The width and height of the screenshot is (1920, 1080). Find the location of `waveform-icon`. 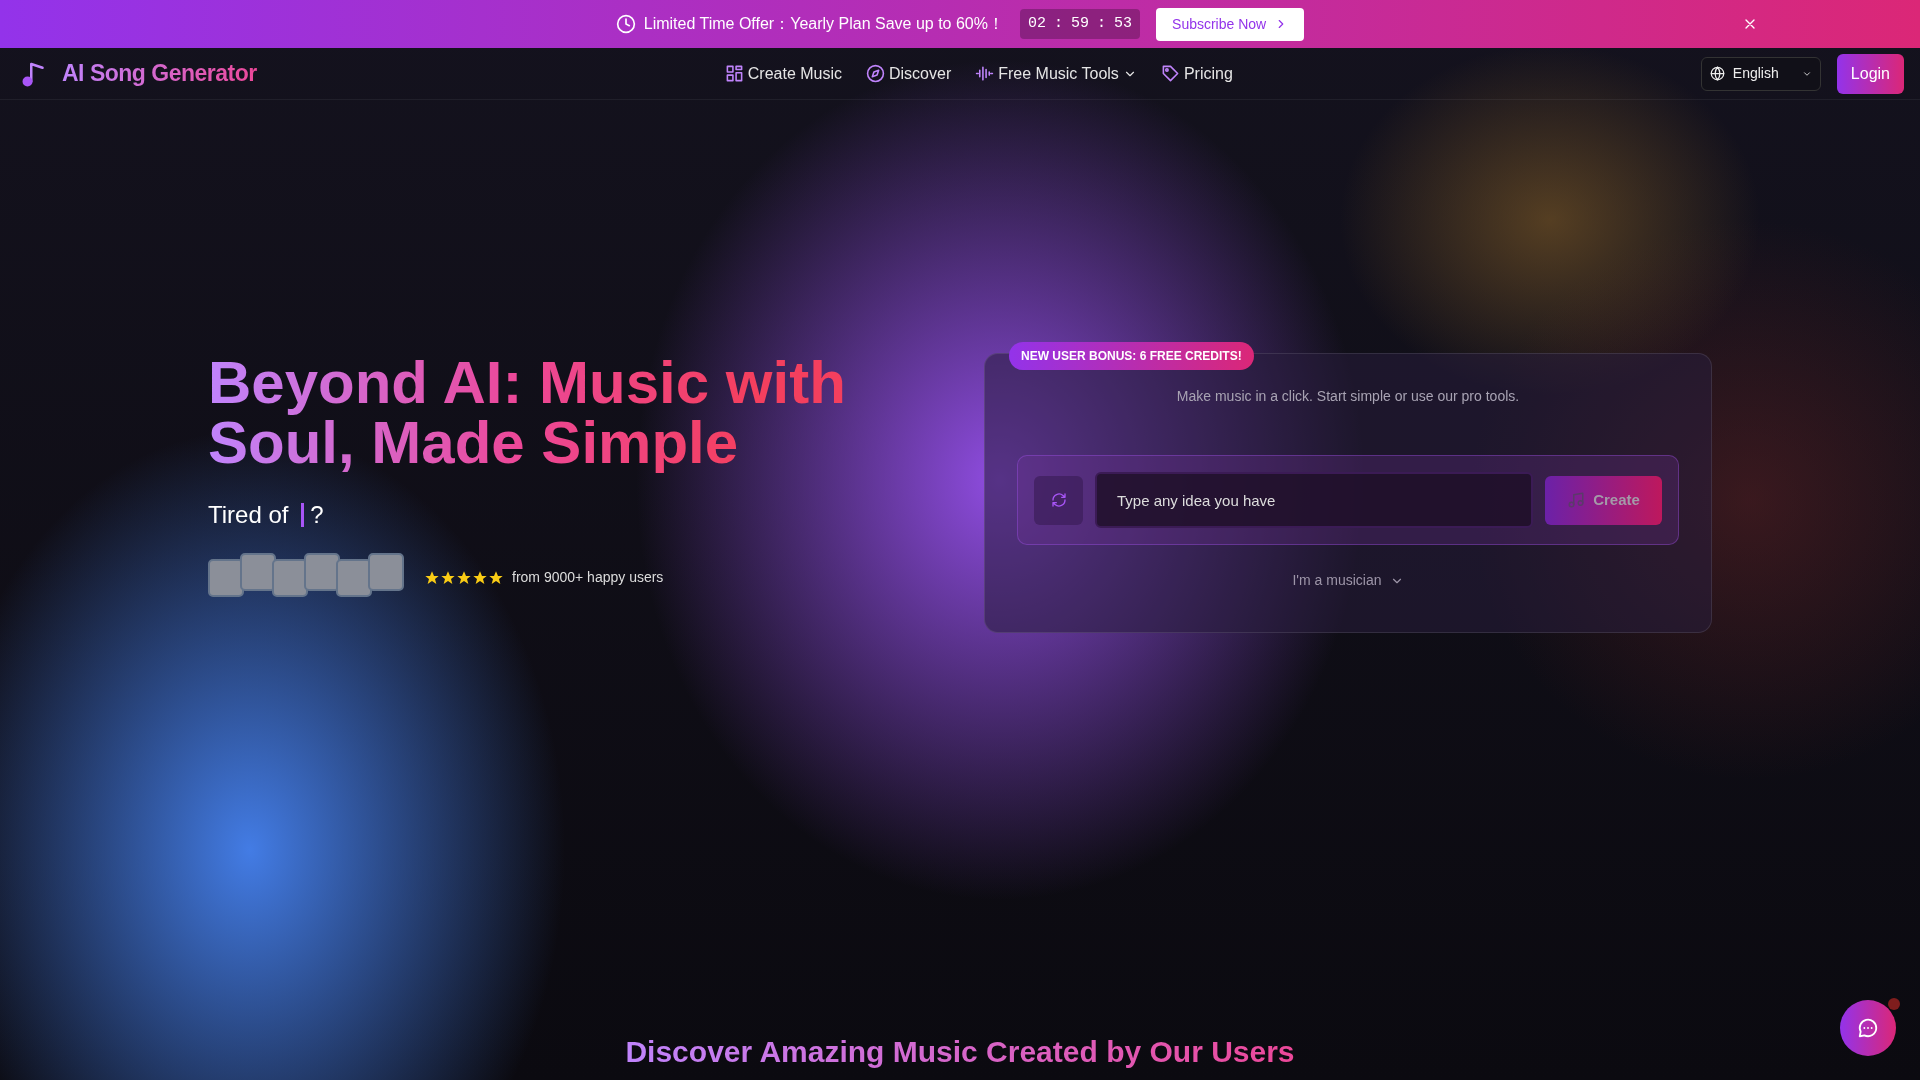

waveform-icon is located at coordinates (985, 73).